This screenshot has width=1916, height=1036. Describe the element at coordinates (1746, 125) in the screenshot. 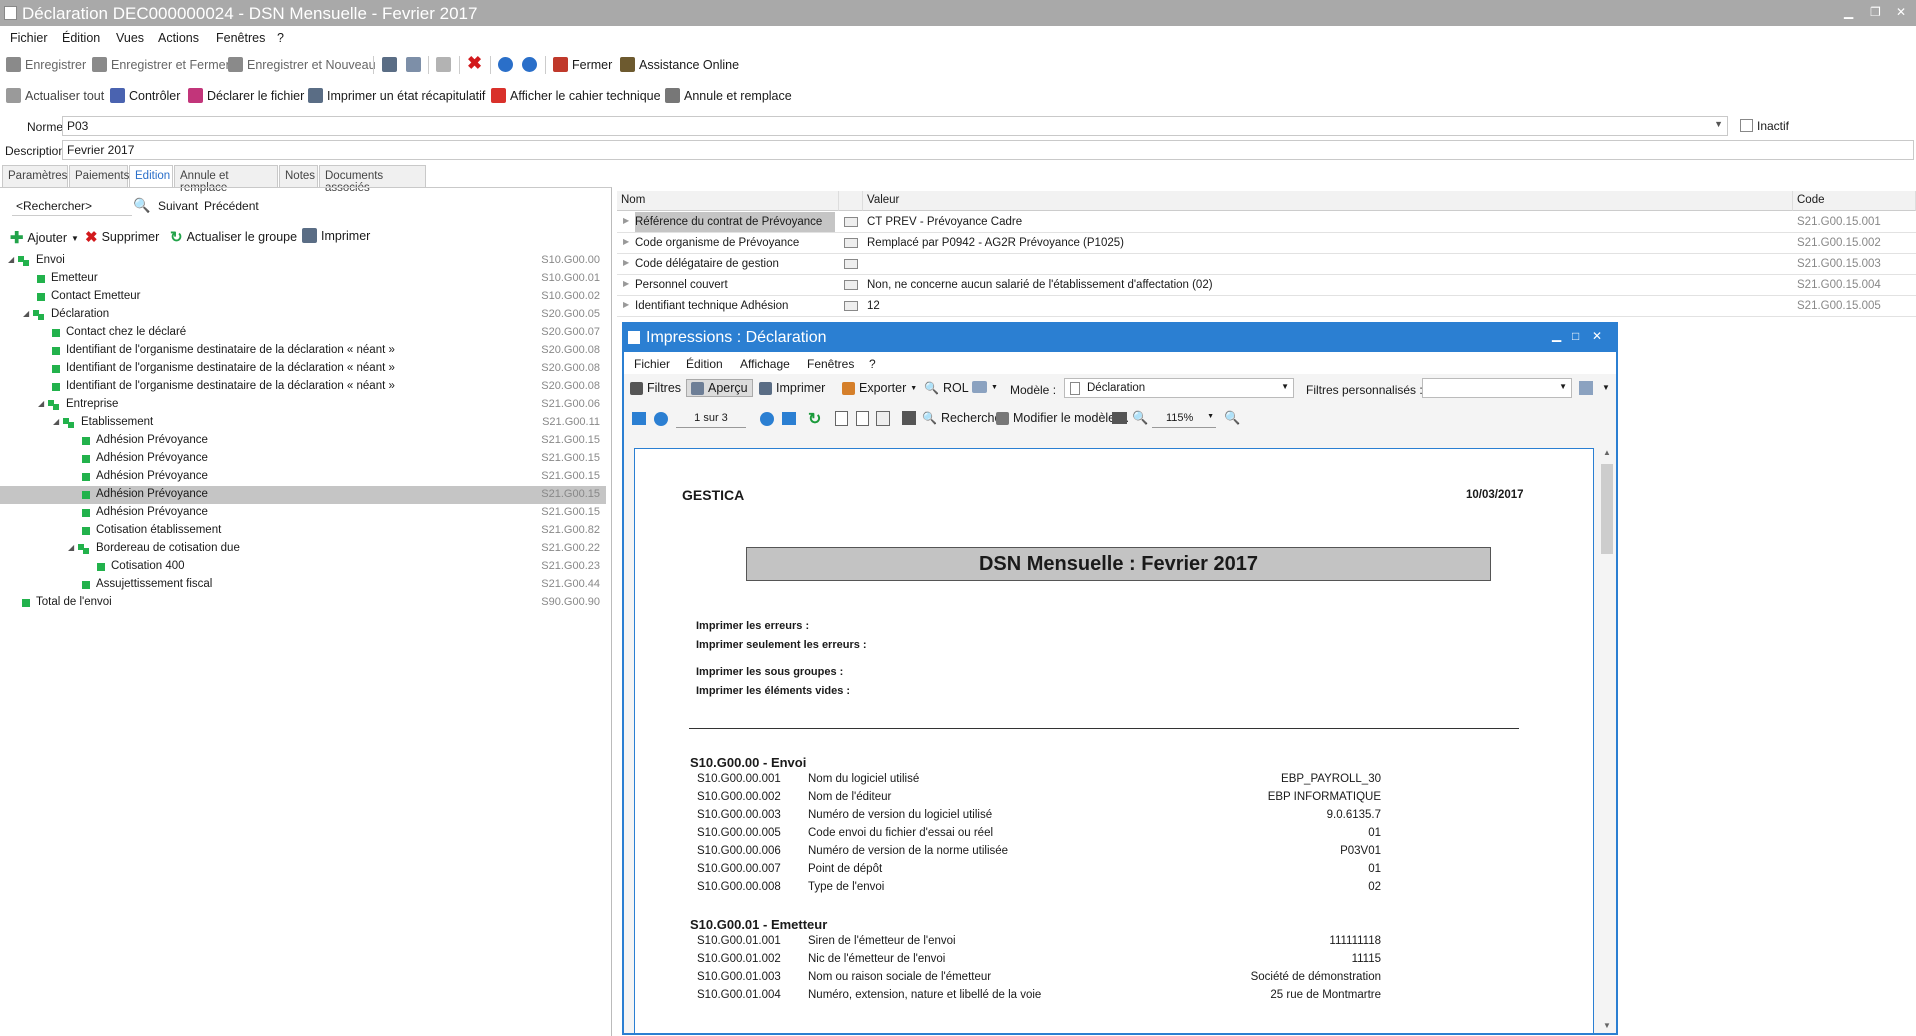

I see `inactif-checkbox` at that location.